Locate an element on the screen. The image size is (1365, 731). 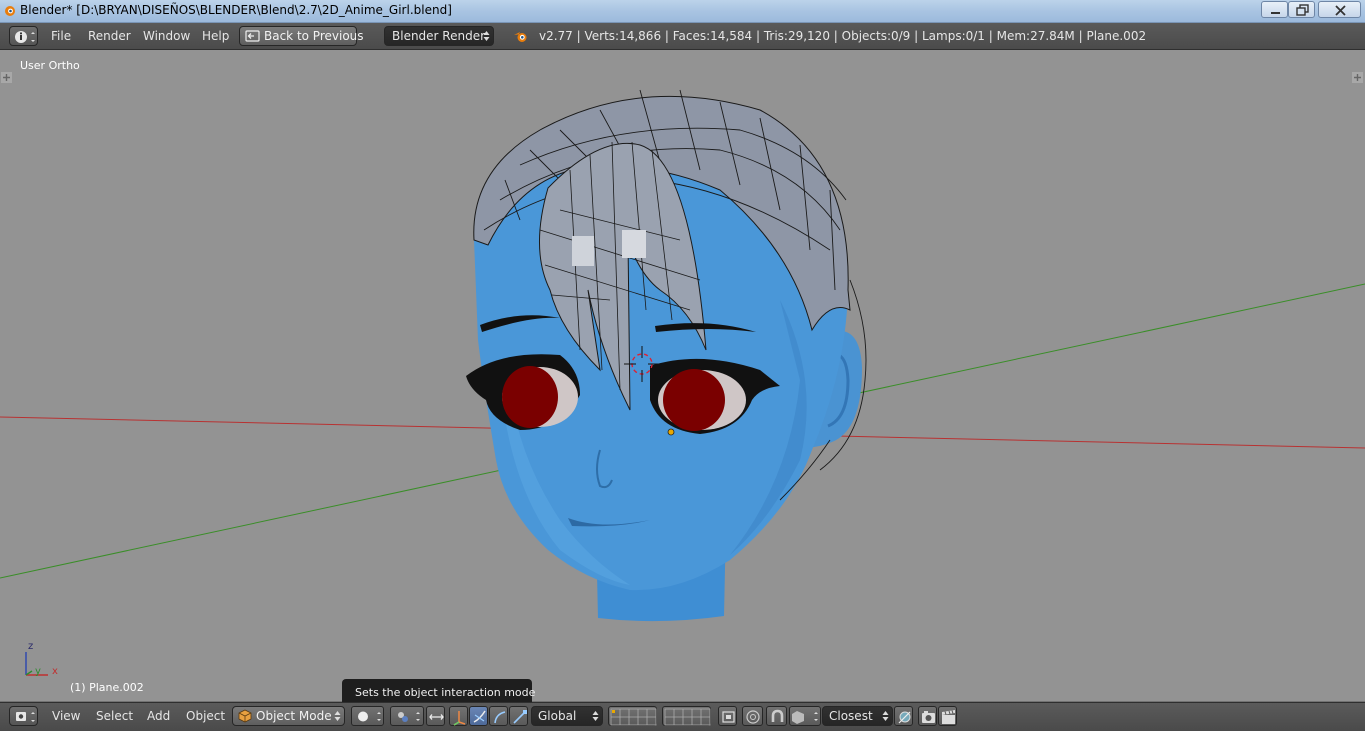
snap-element-select is located at coordinates (805, 716).